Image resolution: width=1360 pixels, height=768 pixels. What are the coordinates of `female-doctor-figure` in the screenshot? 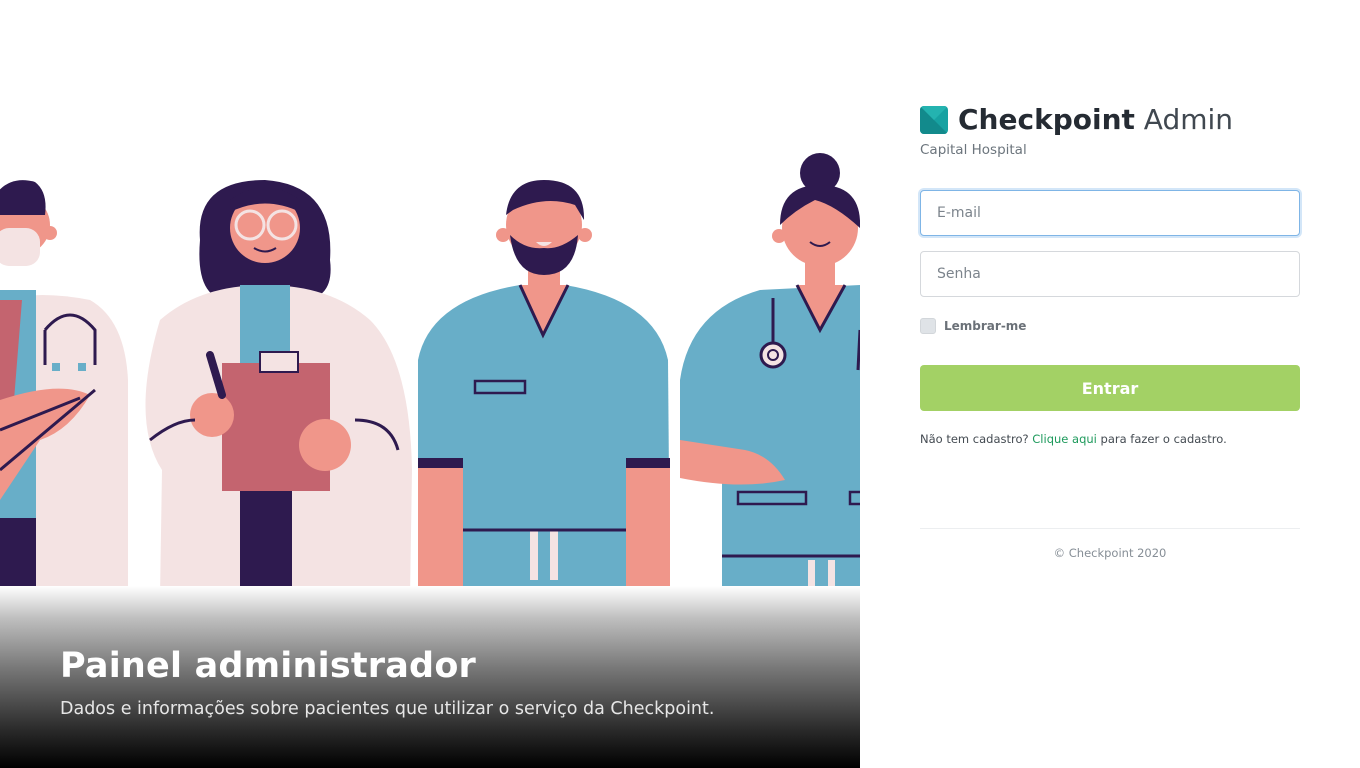 It's located at (278, 388).